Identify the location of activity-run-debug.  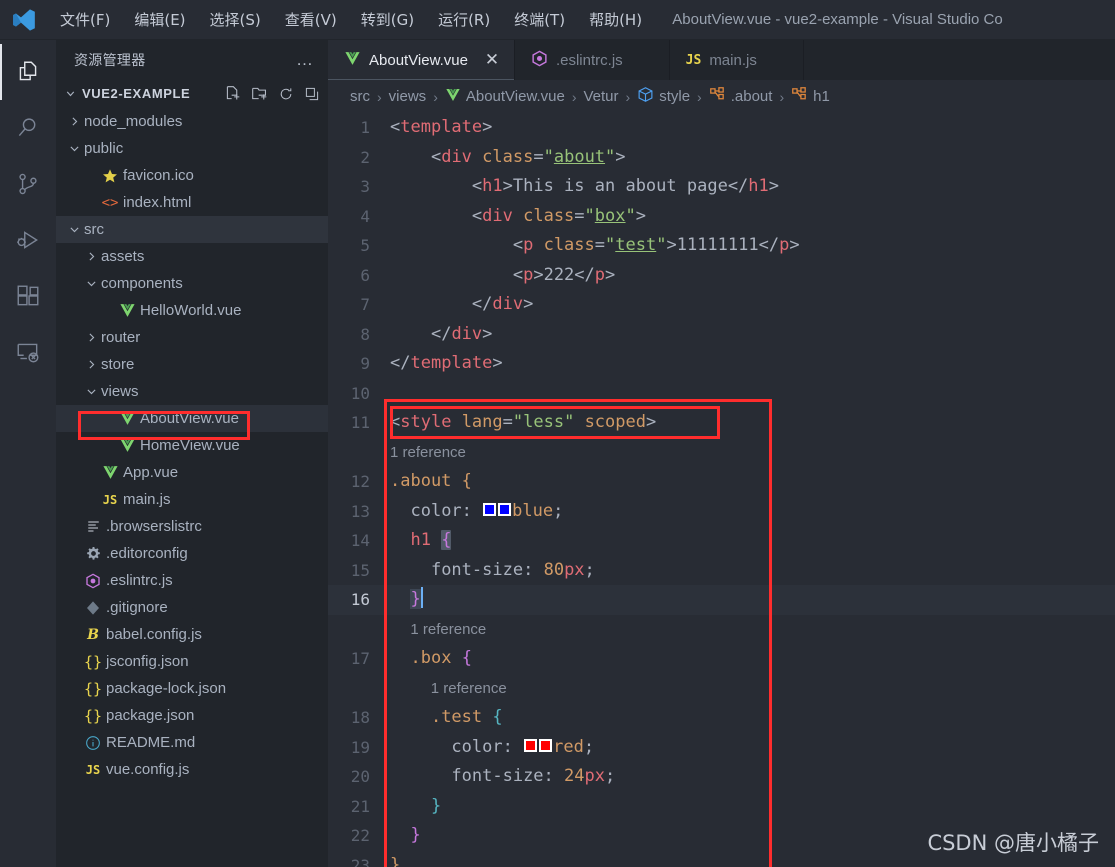
(28, 240).